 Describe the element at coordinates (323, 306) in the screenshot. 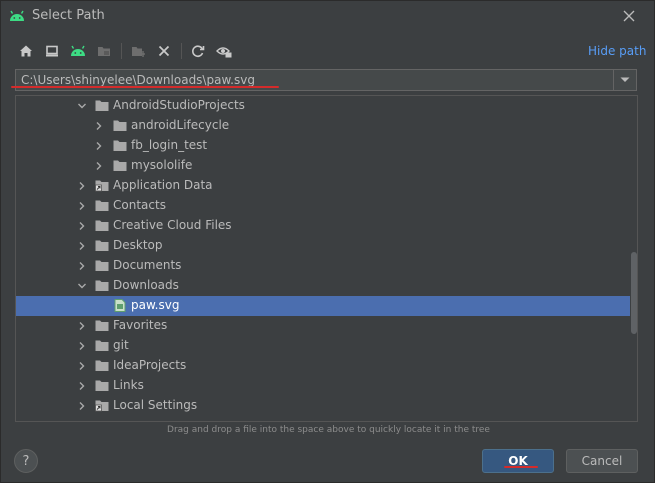

I see `tree-file-row: paw.svg` at that location.